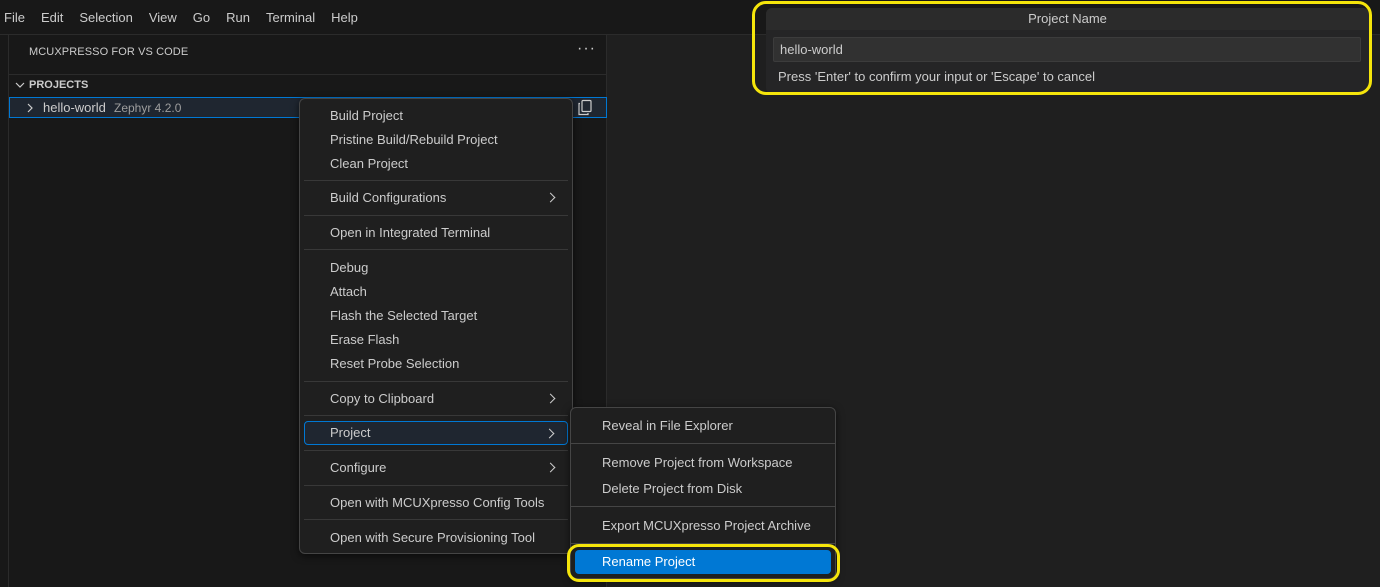 The width and height of the screenshot is (1380, 587). I want to click on chevron-right-icon, so click(30, 108).